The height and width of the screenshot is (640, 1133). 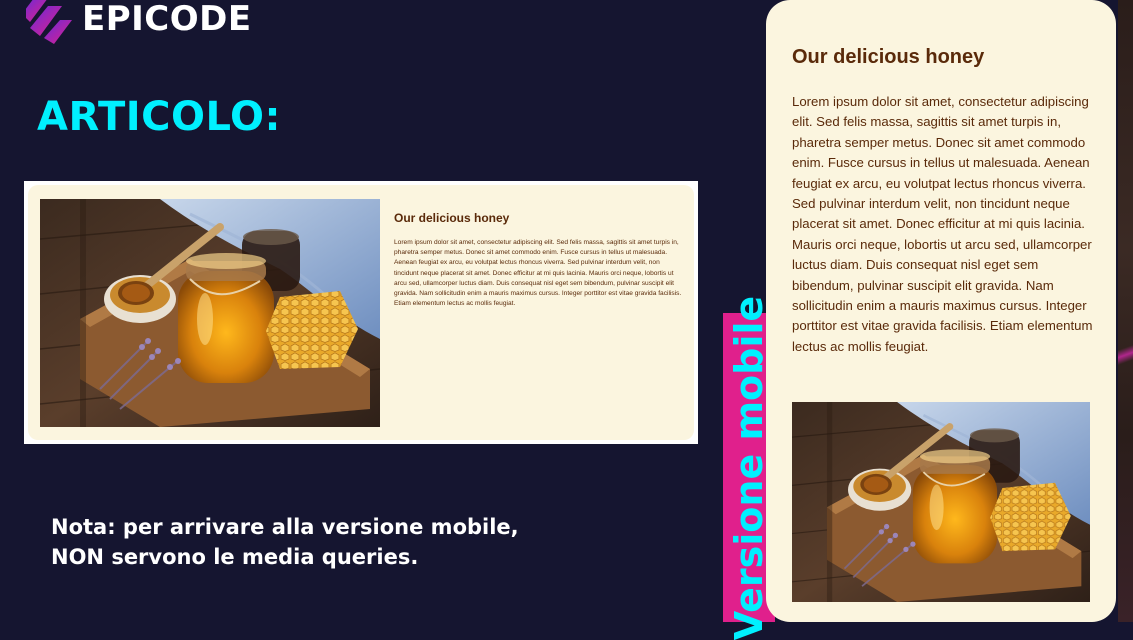 What do you see at coordinates (167, 19) in the screenshot?
I see `brand-name: EPICODE` at bounding box center [167, 19].